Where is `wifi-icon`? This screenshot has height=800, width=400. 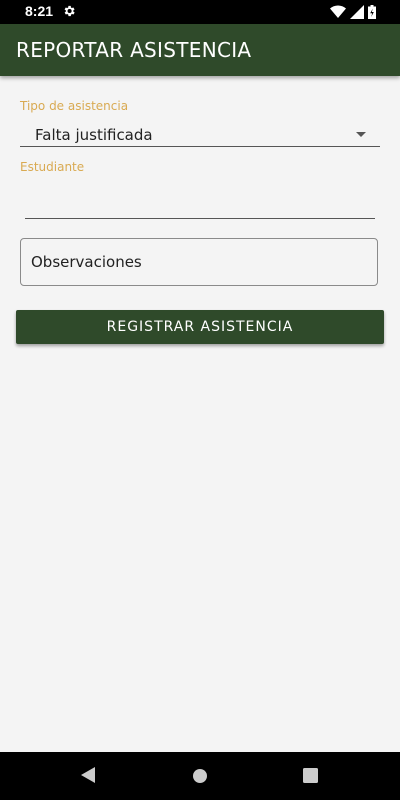
wifi-icon is located at coordinates (338, 11).